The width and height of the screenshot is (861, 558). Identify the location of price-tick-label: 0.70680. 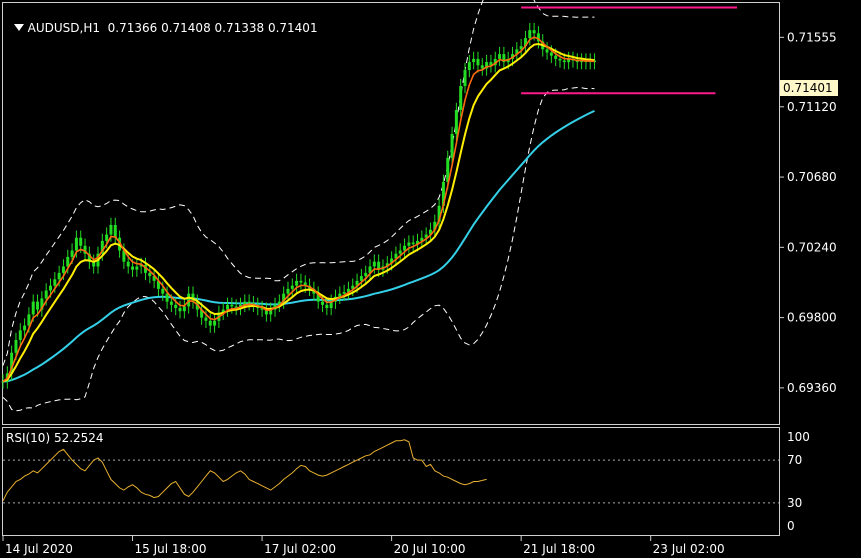
(812, 177).